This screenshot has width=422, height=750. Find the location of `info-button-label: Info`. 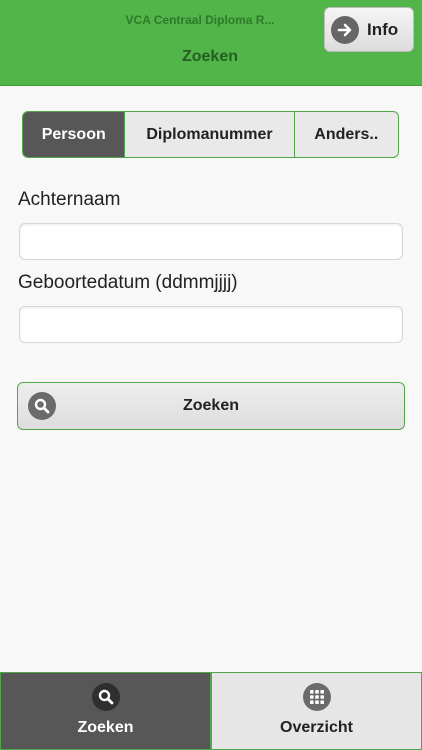

info-button-label: Info is located at coordinates (383, 29).